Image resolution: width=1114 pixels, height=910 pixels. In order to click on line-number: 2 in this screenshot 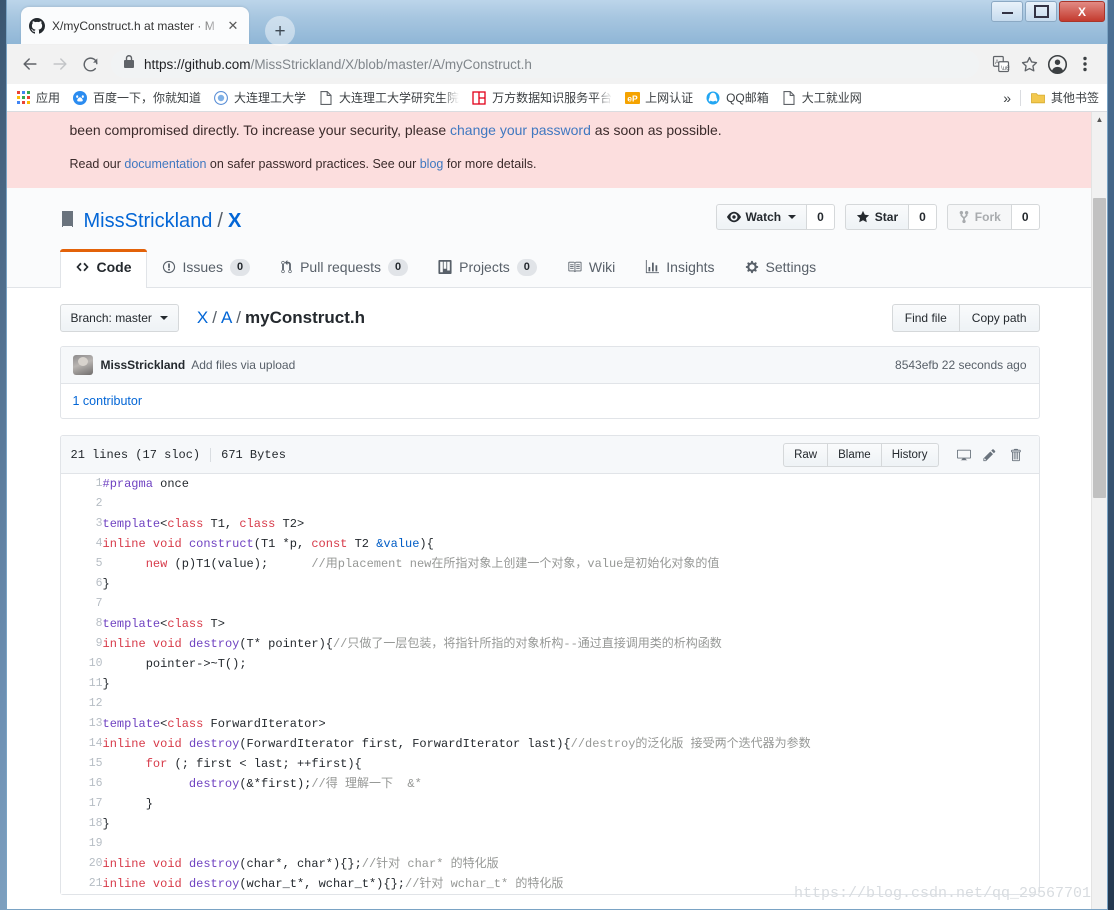, I will do `click(81, 504)`.